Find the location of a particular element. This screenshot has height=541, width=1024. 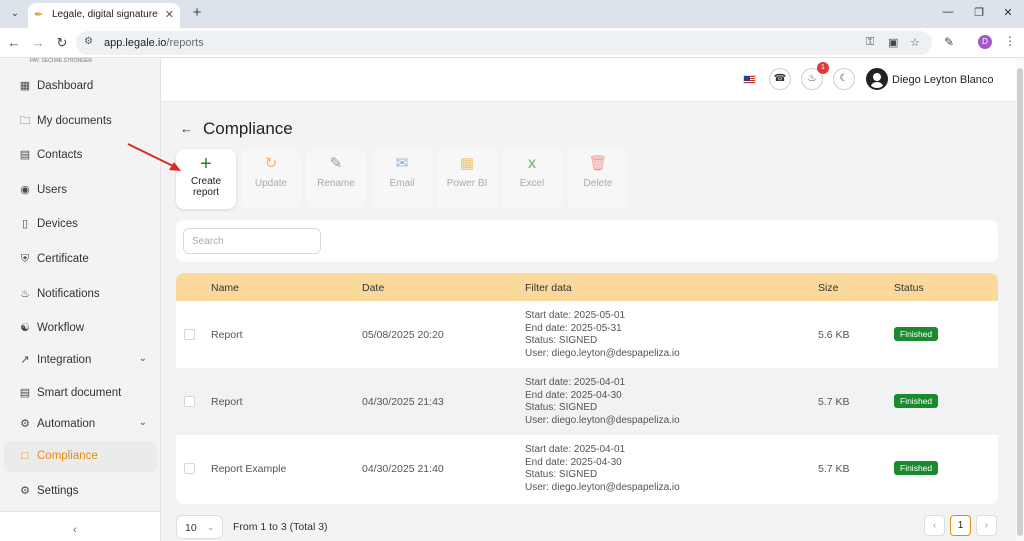

user-name: Diego Leyton Blanco is located at coordinates (943, 80).